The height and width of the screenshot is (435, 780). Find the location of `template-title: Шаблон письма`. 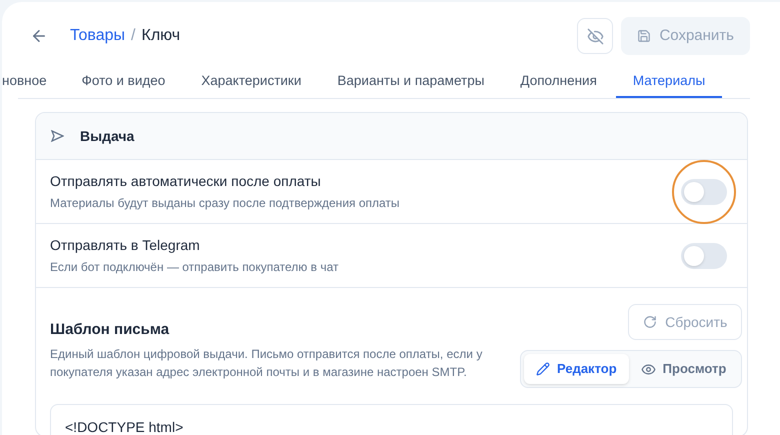

template-title: Шаблон письма is located at coordinates (110, 330).